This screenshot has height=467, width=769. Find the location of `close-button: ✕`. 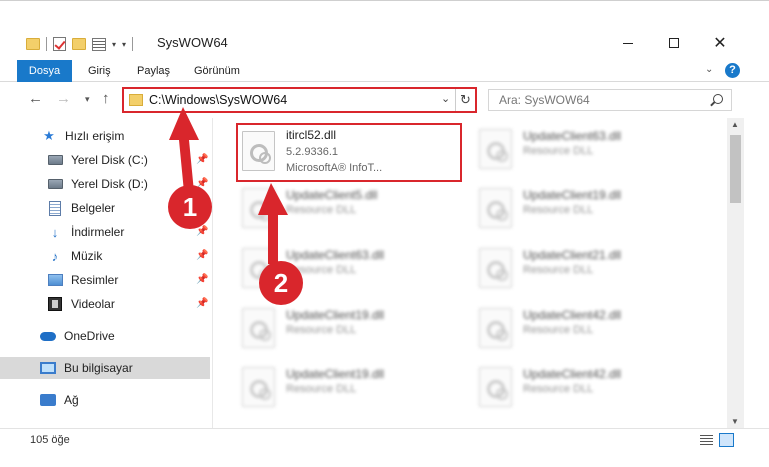

close-button: ✕ is located at coordinates (720, 43).